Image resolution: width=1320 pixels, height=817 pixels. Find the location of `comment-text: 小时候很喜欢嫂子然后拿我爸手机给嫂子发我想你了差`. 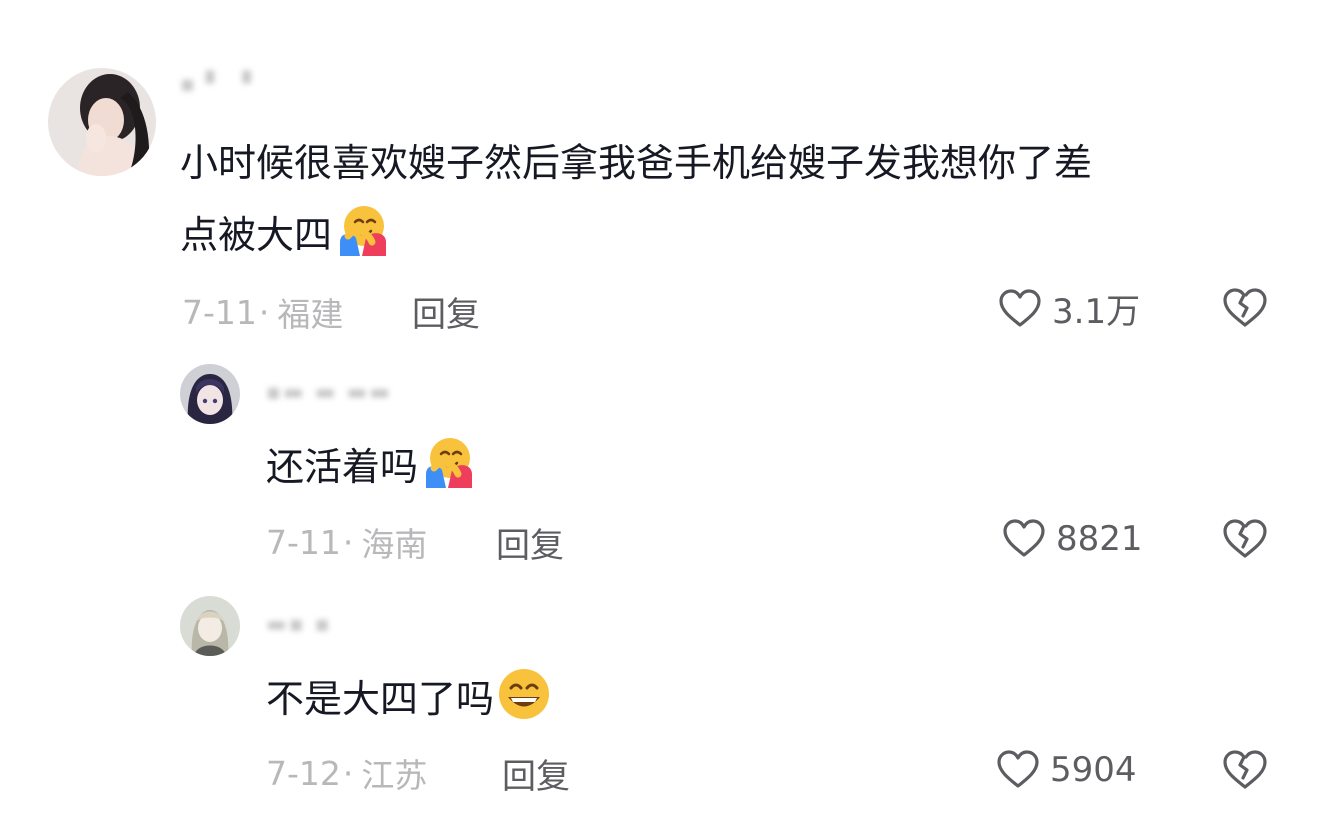

comment-text: 小时候很喜欢嫂子然后拿我爸手机给嫂子发我想你了差 is located at coordinates (636, 163).